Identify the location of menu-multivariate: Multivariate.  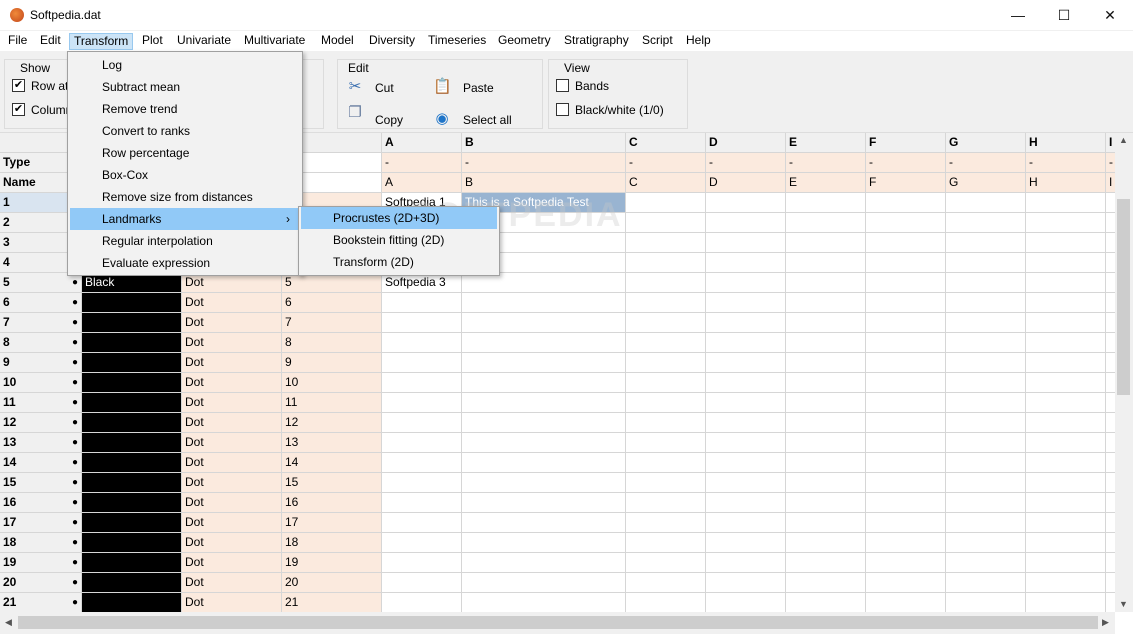
(274, 41).